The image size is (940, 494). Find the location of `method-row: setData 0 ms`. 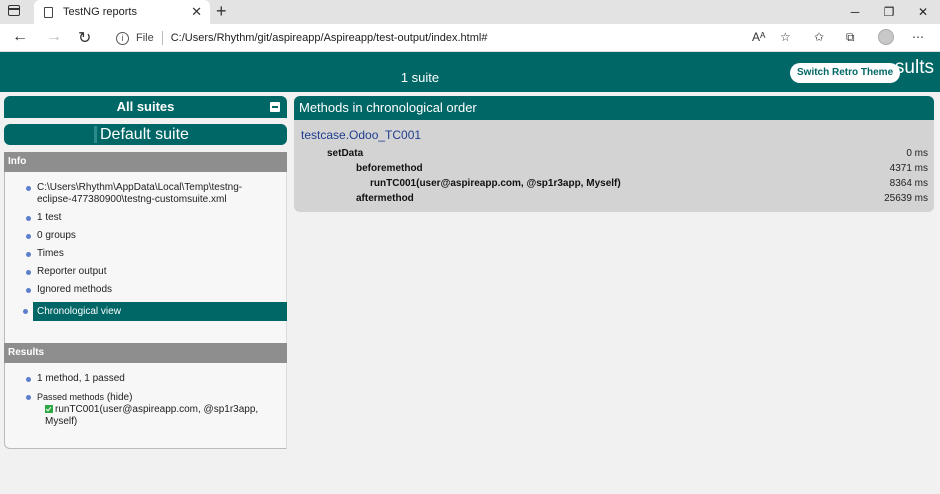

method-row: setData 0 ms is located at coordinates (614, 153).